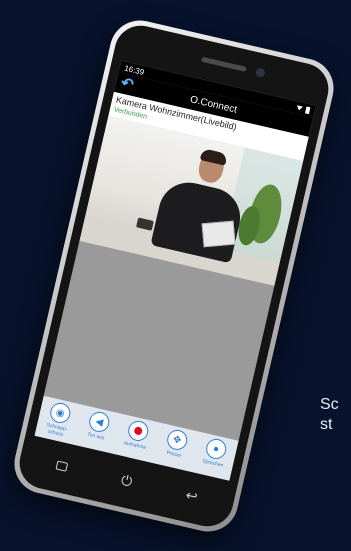 The image size is (351, 551). I want to click on home-button: ⏻, so click(126, 480).